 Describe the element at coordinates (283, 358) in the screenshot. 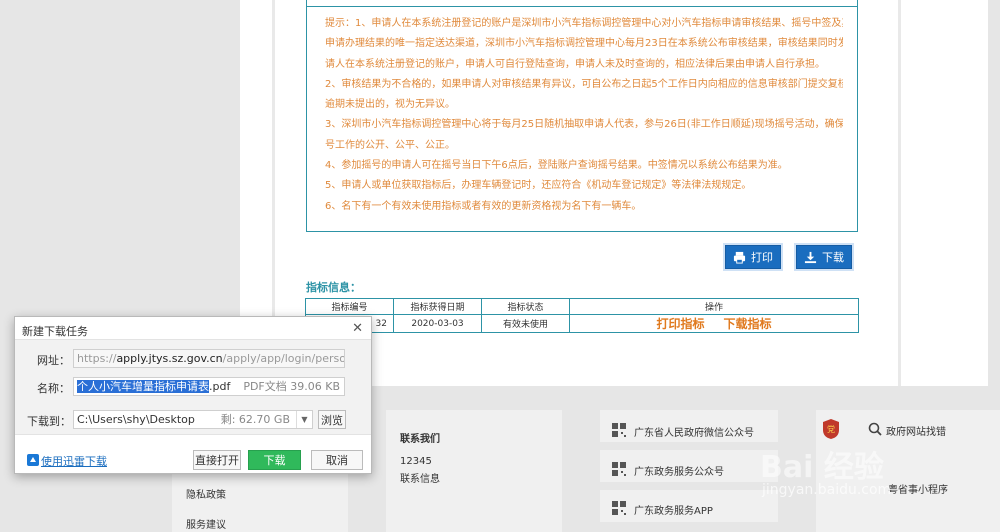

I see `url-path: /apply/app/login/person/d` at that location.